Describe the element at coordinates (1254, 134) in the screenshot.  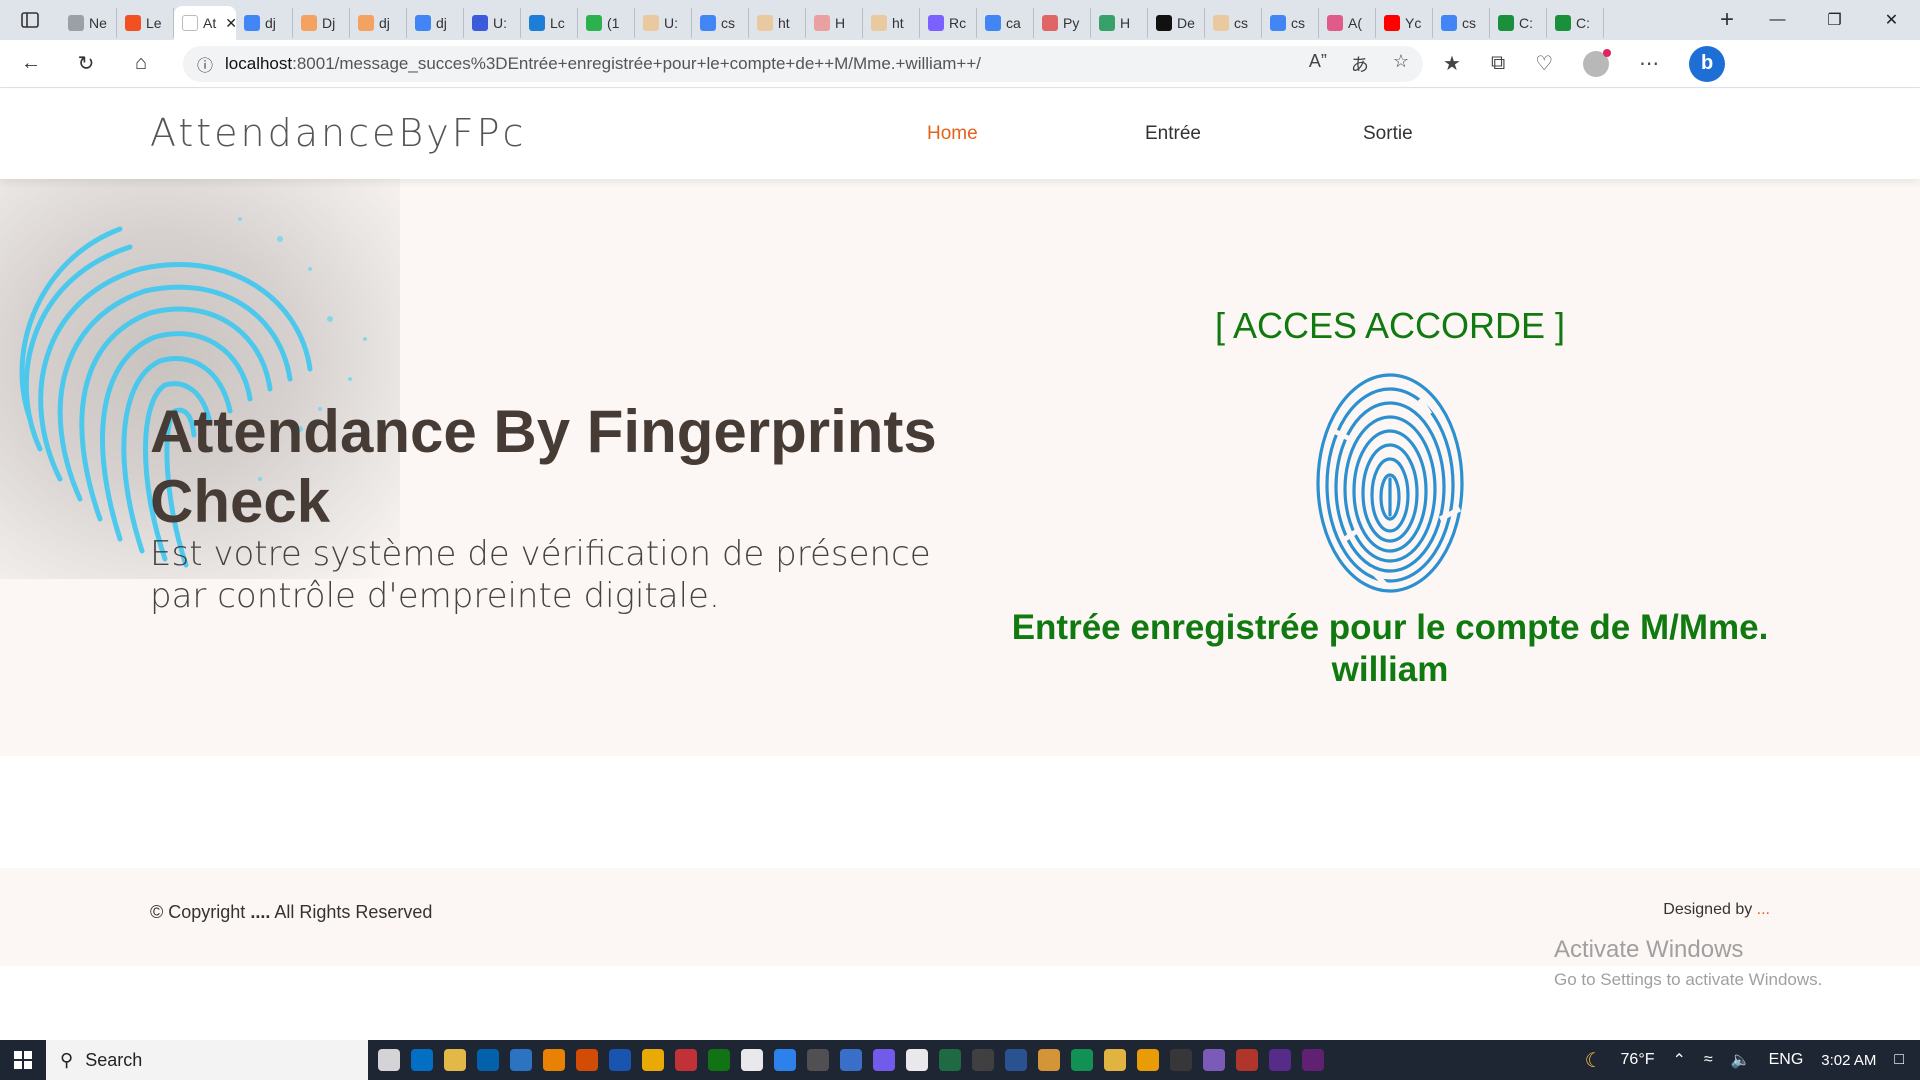
I see `nav-entree-link: Entrée` at that location.